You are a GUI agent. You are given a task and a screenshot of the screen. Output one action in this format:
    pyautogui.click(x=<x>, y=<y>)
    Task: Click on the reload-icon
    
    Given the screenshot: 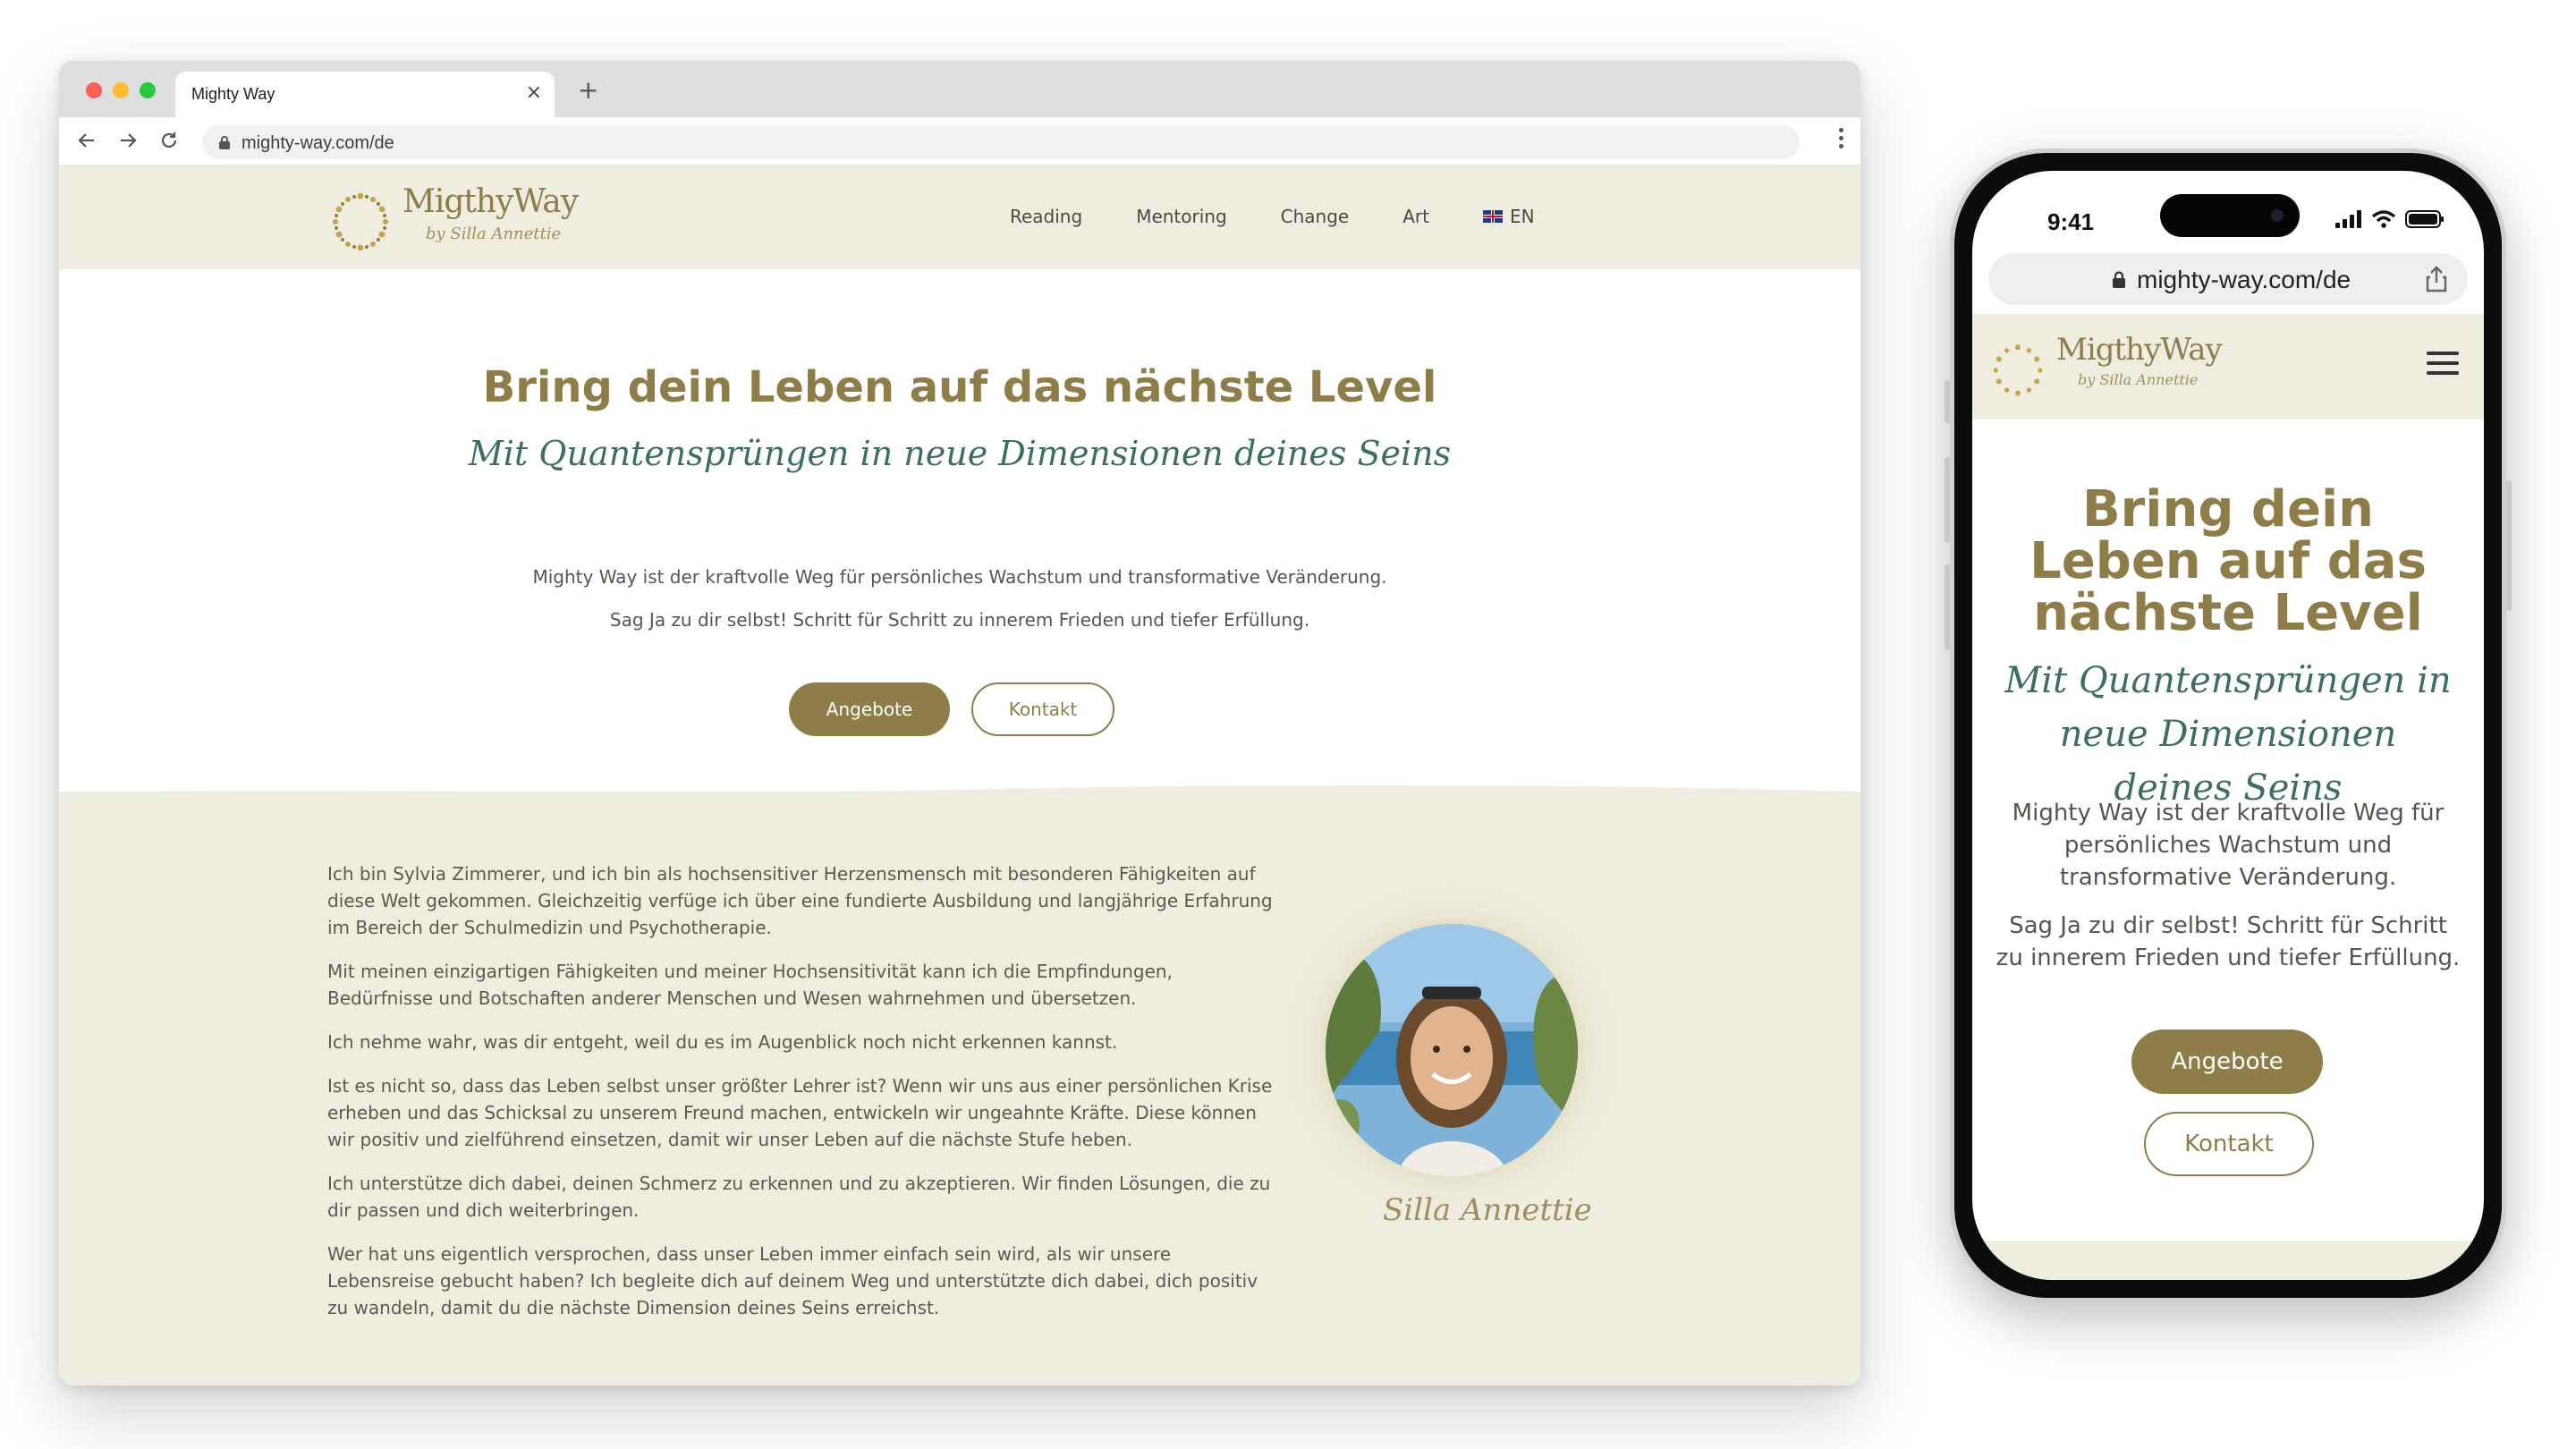 What is the action you would take?
    pyautogui.click(x=169, y=140)
    